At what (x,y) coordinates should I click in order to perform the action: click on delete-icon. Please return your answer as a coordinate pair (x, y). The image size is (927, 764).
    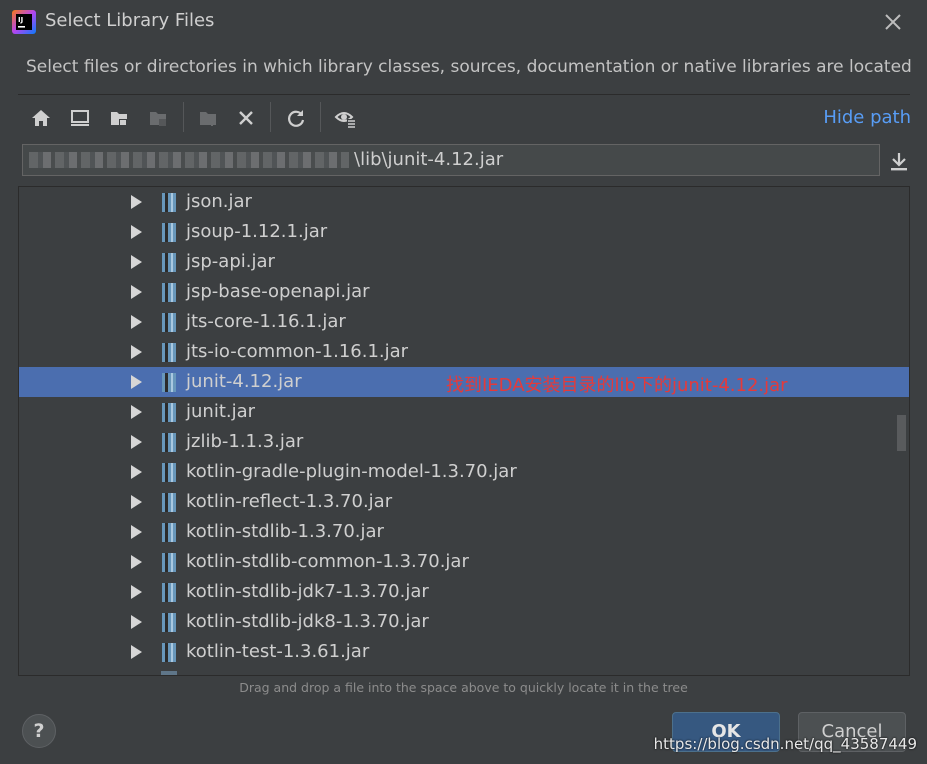
    Looking at the image, I should click on (246, 118).